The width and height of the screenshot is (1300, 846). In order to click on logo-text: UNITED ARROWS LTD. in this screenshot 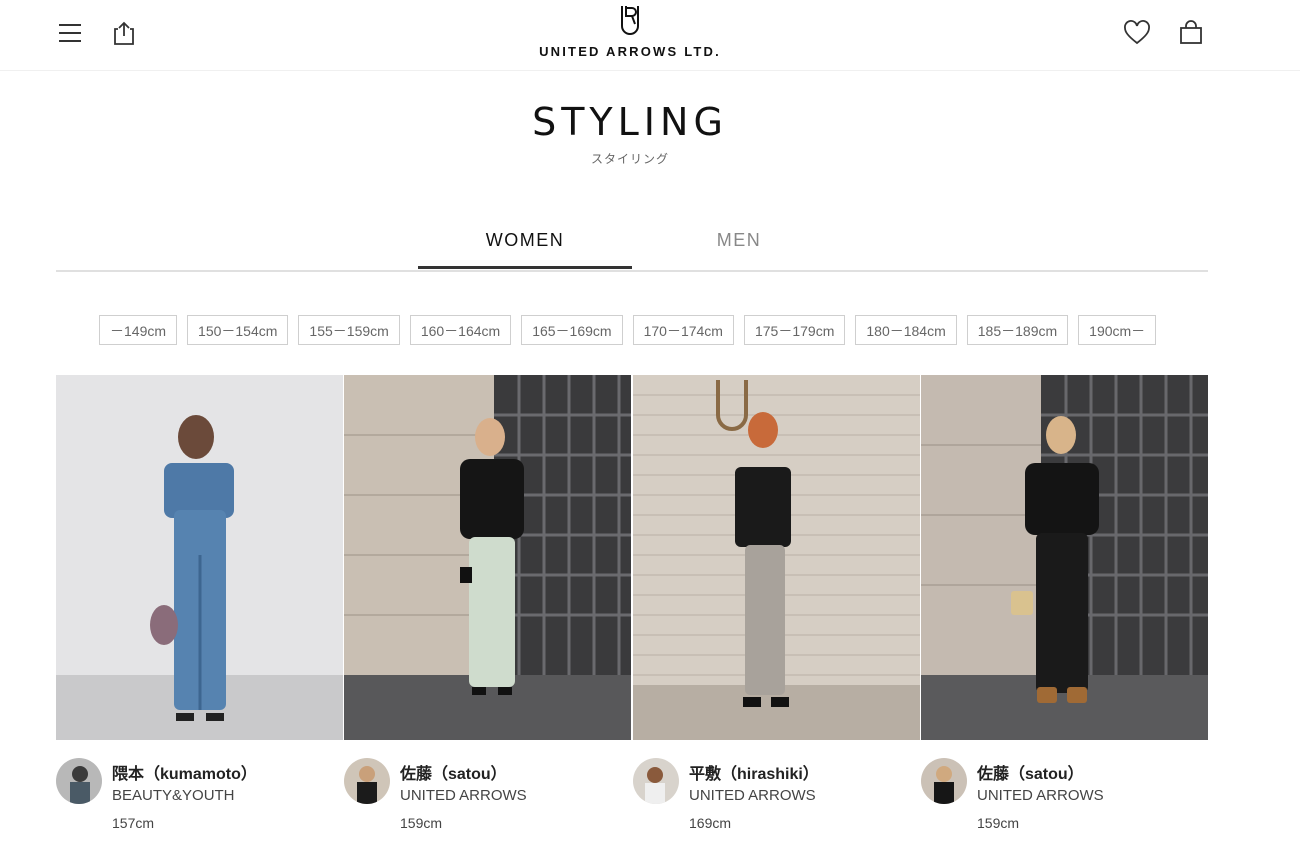, I will do `click(630, 51)`.